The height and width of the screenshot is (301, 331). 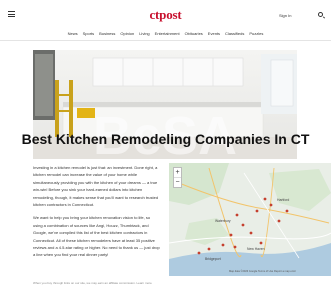 I want to click on search-icon, so click(x=320, y=14).